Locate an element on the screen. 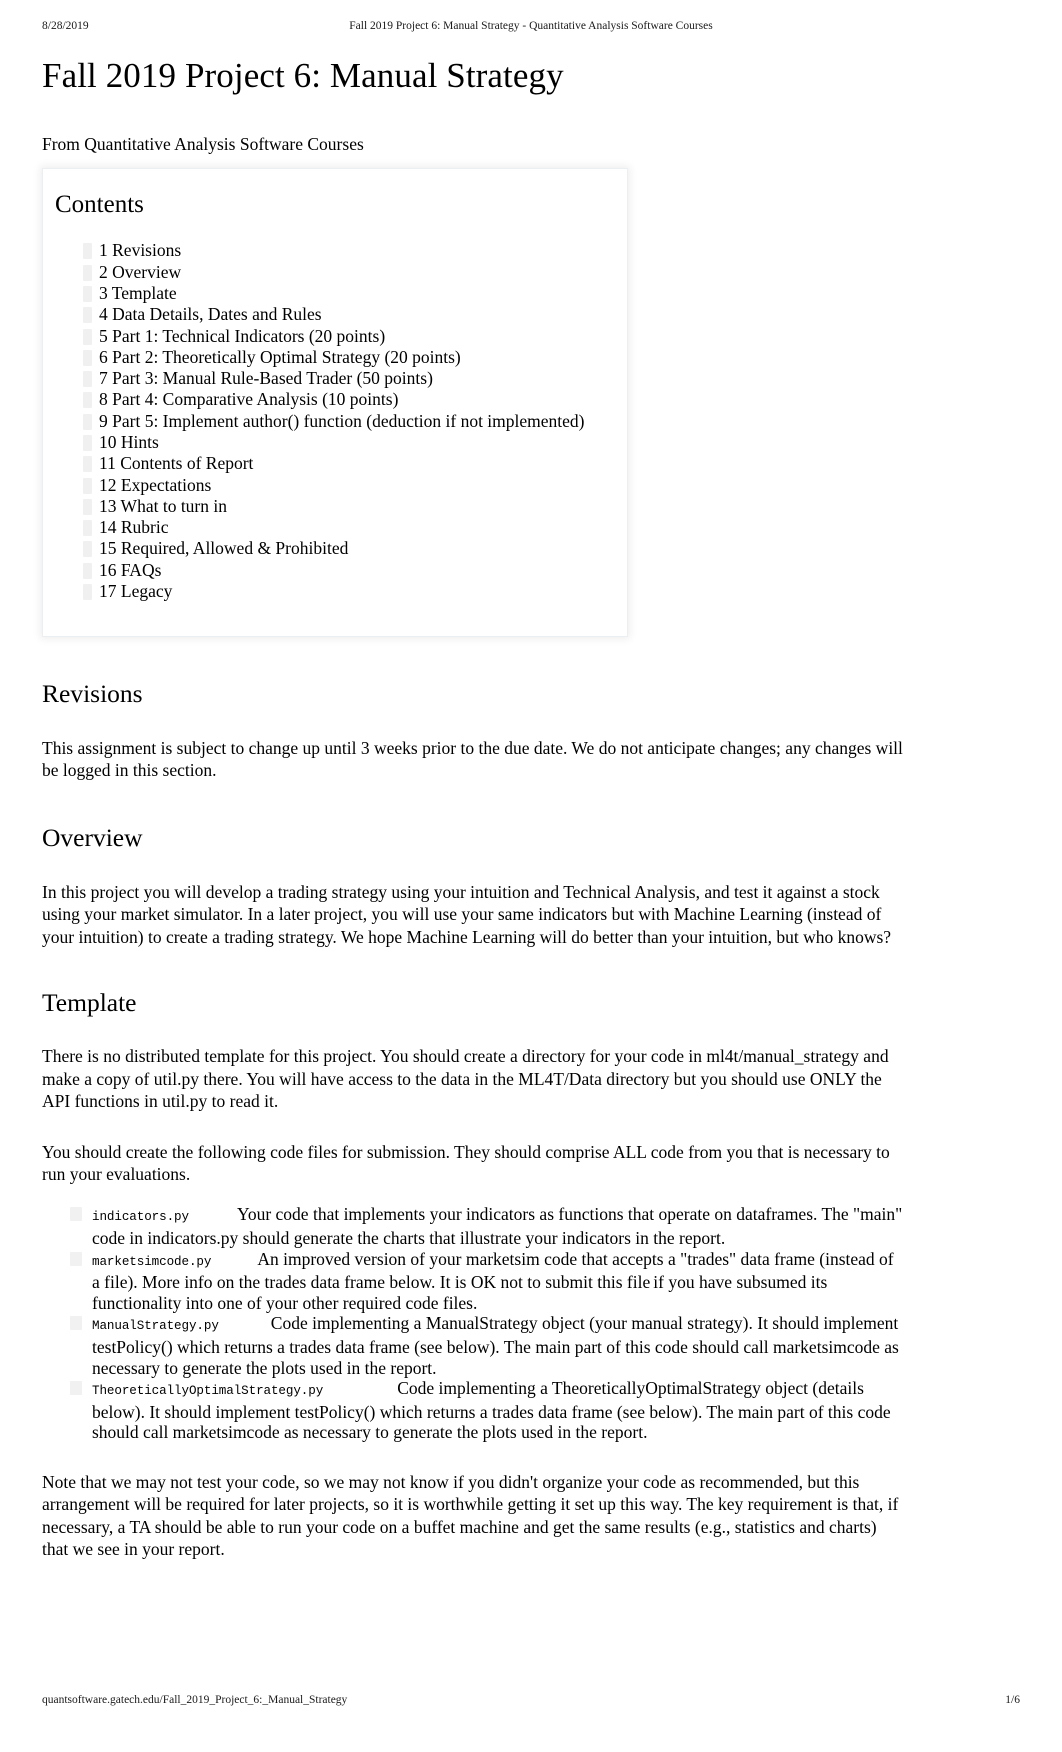 The height and width of the screenshot is (1752, 1062). toc-item: 2 Overview is located at coordinates (345, 272).